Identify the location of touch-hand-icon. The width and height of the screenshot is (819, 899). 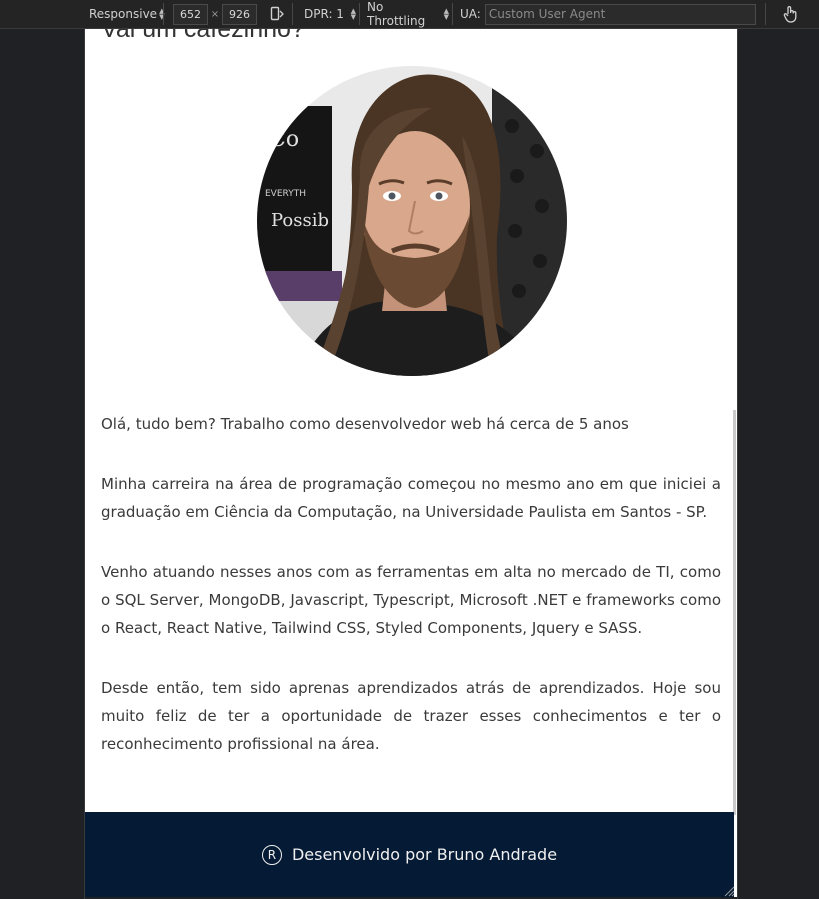
(790, 14).